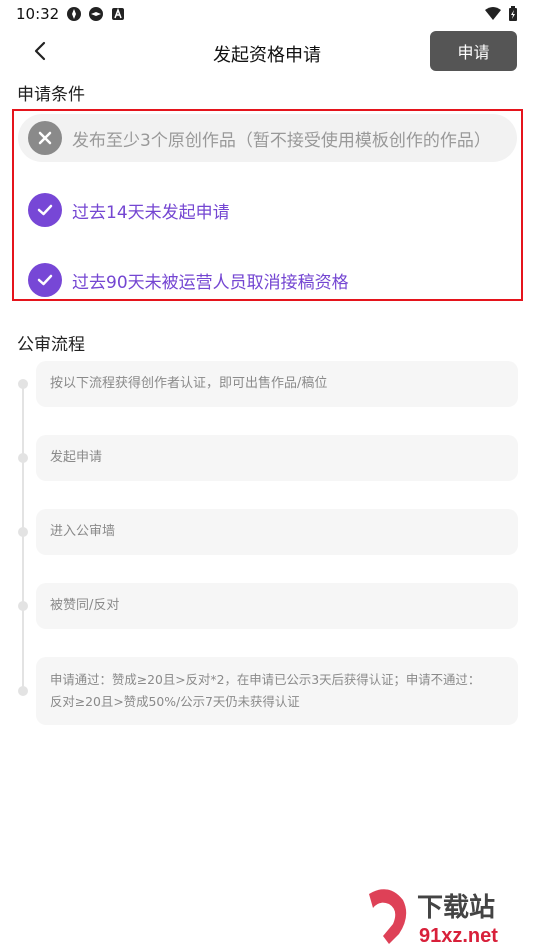 This screenshot has width=534, height=950. Describe the element at coordinates (277, 458) in the screenshot. I see `review-step-card: 发起申请` at that location.